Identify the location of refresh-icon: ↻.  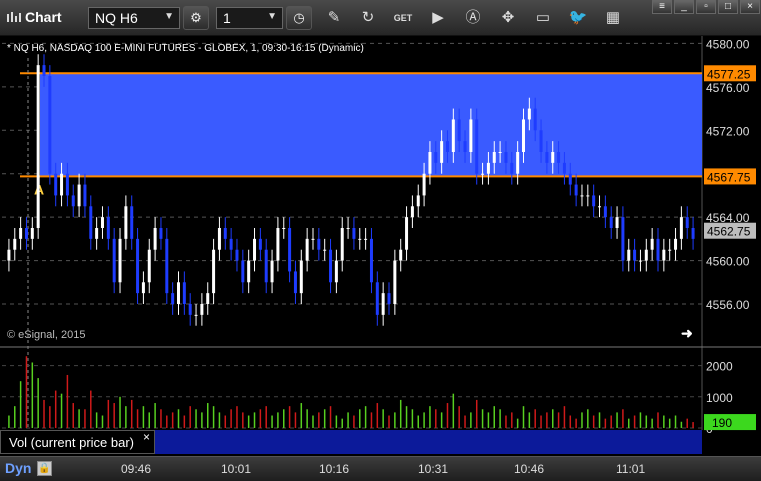
(368, 18).